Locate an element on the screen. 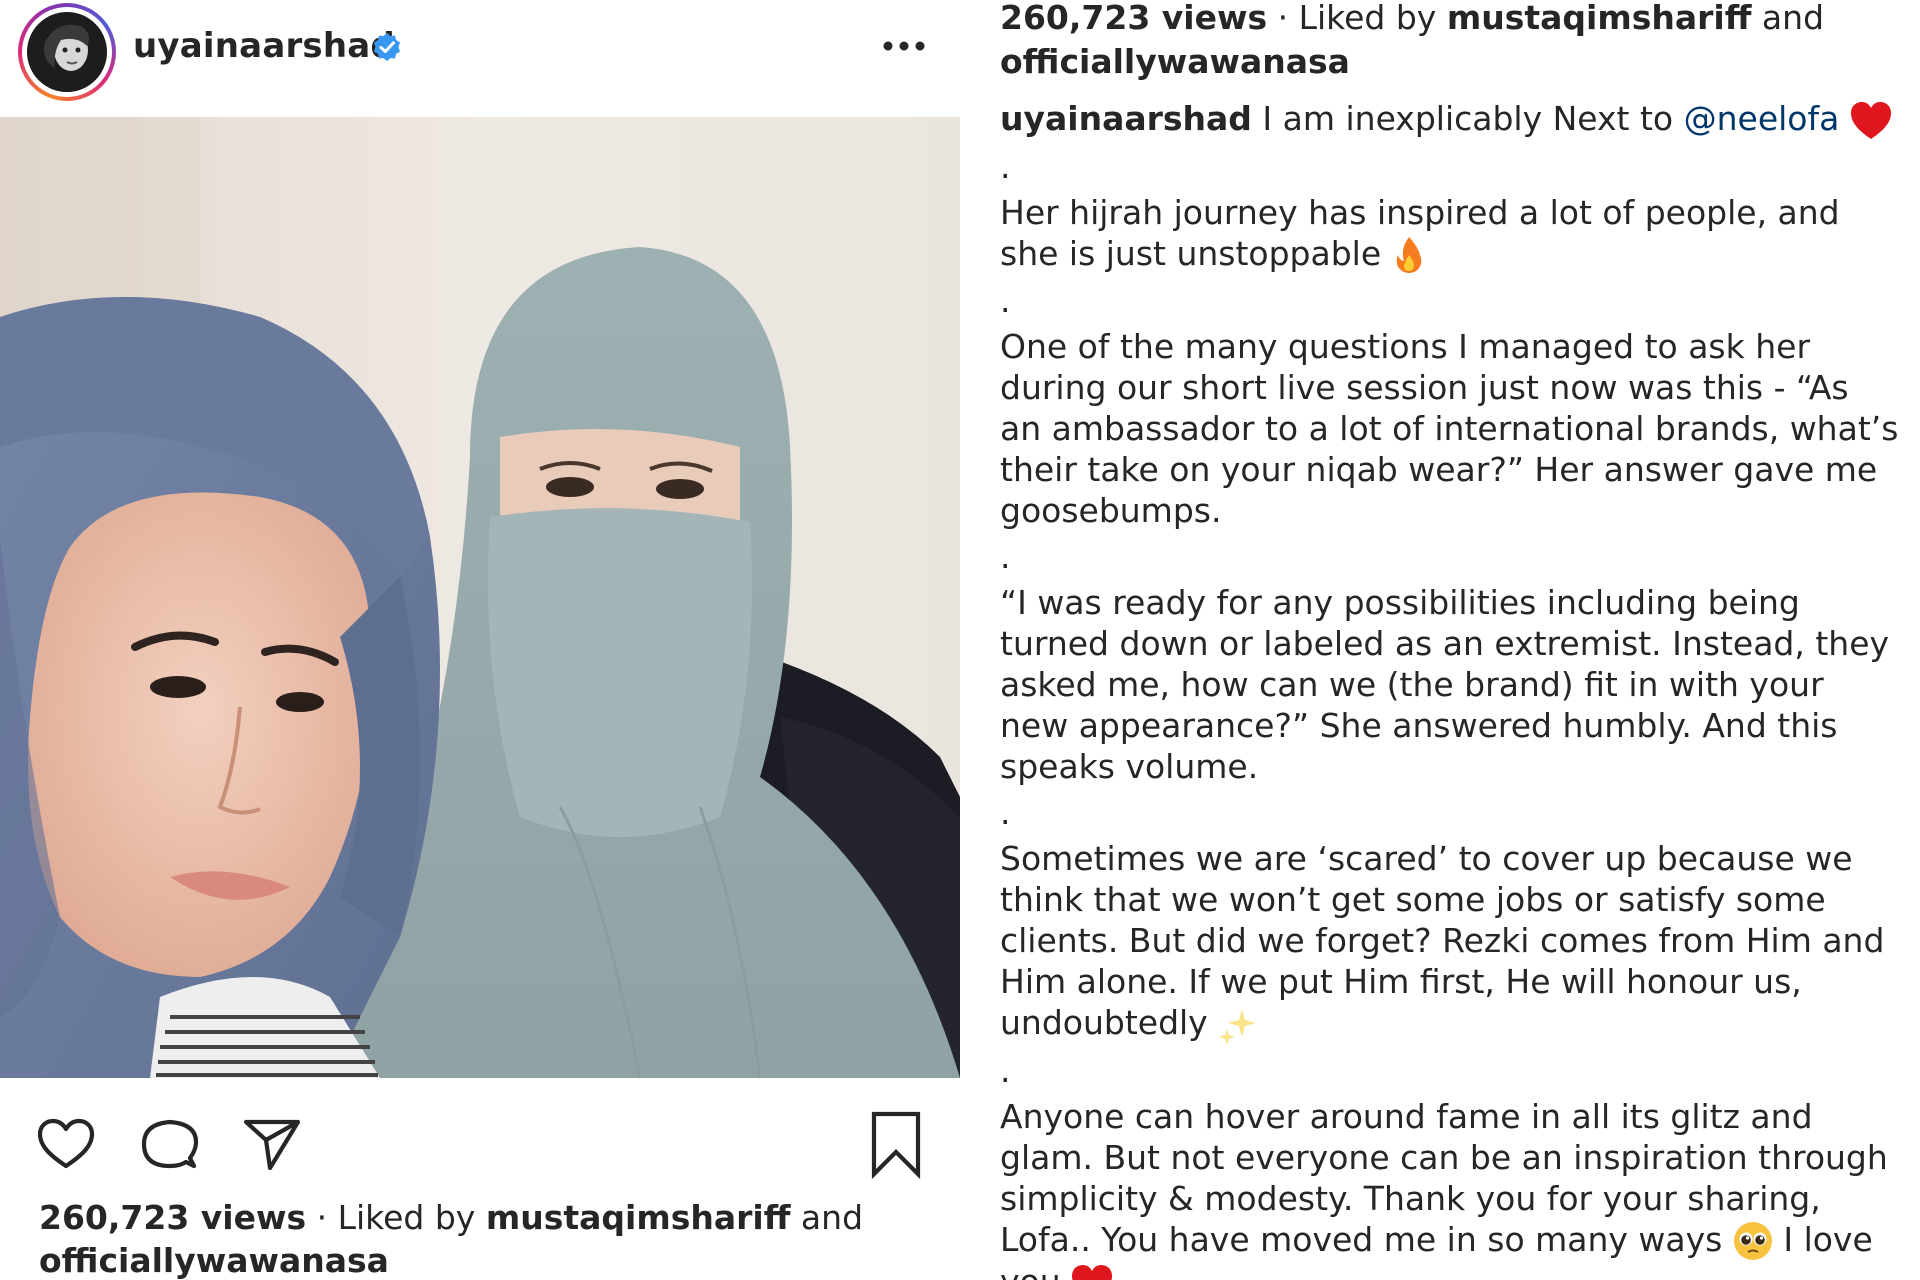 This screenshot has height=1280, width=1920. caption-liked-by-prefix: Liked by is located at coordinates (1372, 18).